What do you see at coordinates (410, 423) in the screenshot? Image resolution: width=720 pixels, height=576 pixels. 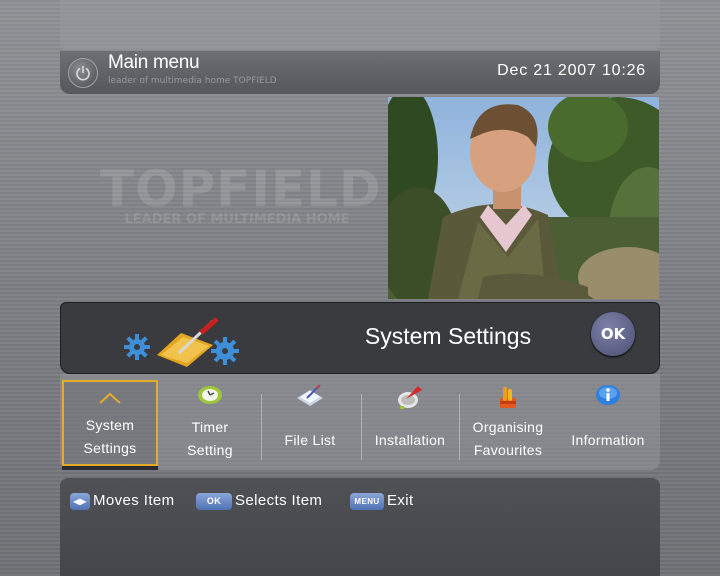 I see `menu-item-installation: Installation` at bounding box center [410, 423].